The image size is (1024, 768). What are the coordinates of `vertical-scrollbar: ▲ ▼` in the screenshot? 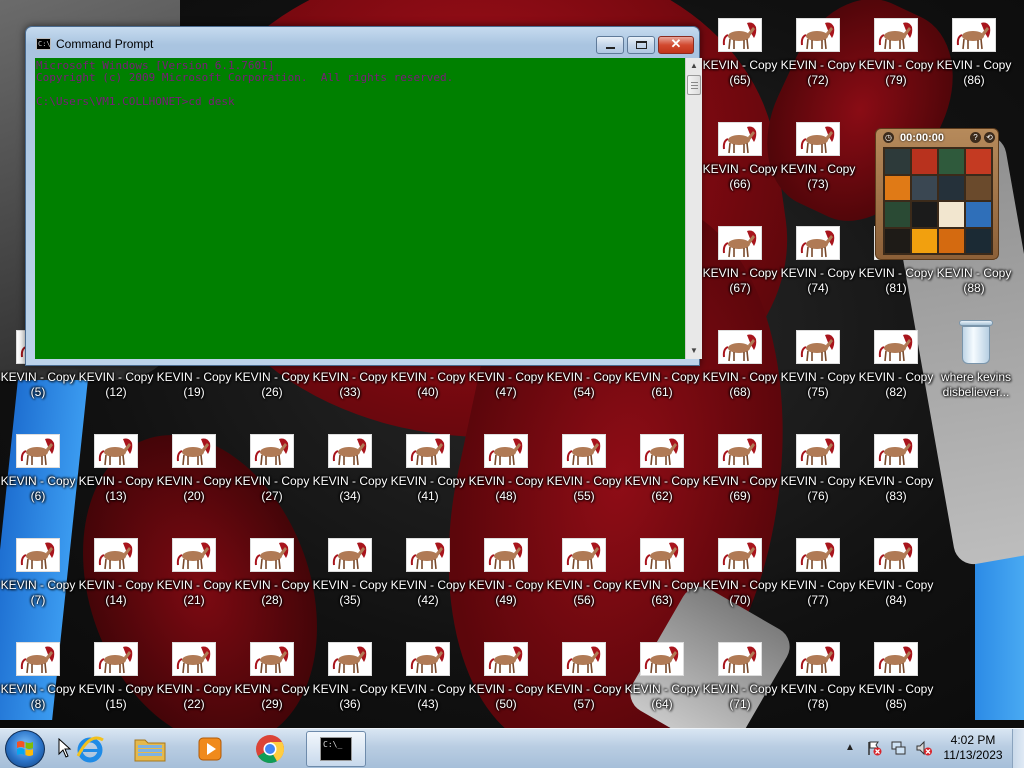 It's located at (693, 208).